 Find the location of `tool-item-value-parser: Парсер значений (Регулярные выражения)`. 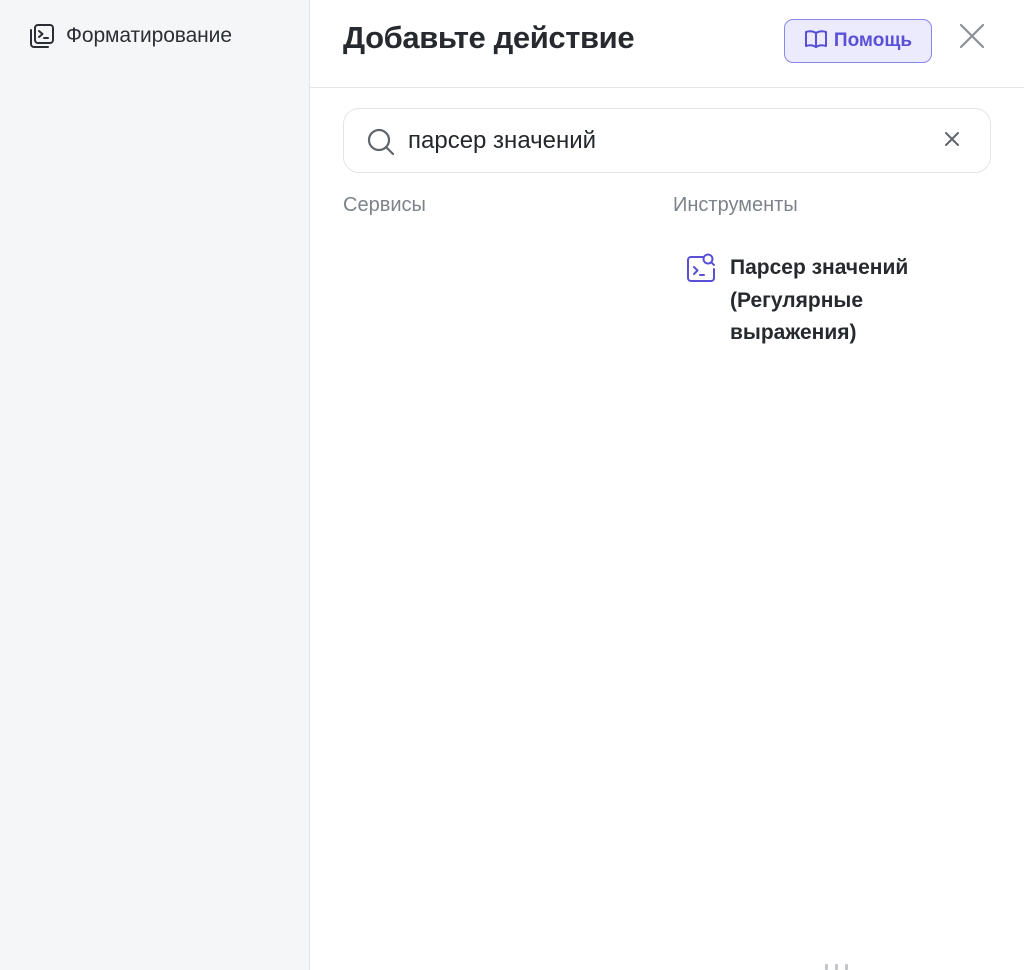

tool-item-value-parser: Парсер значений (Регулярные выражения) is located at coordinates (826, 301).